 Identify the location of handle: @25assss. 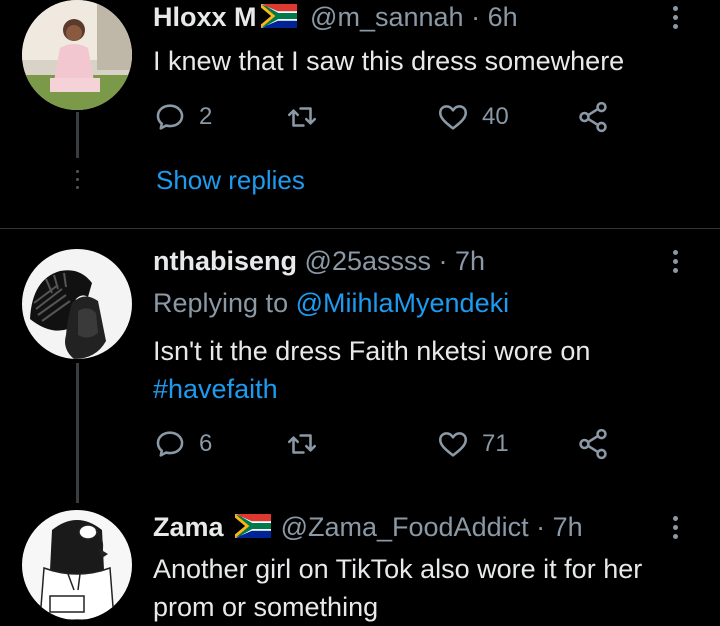
(368, 261).